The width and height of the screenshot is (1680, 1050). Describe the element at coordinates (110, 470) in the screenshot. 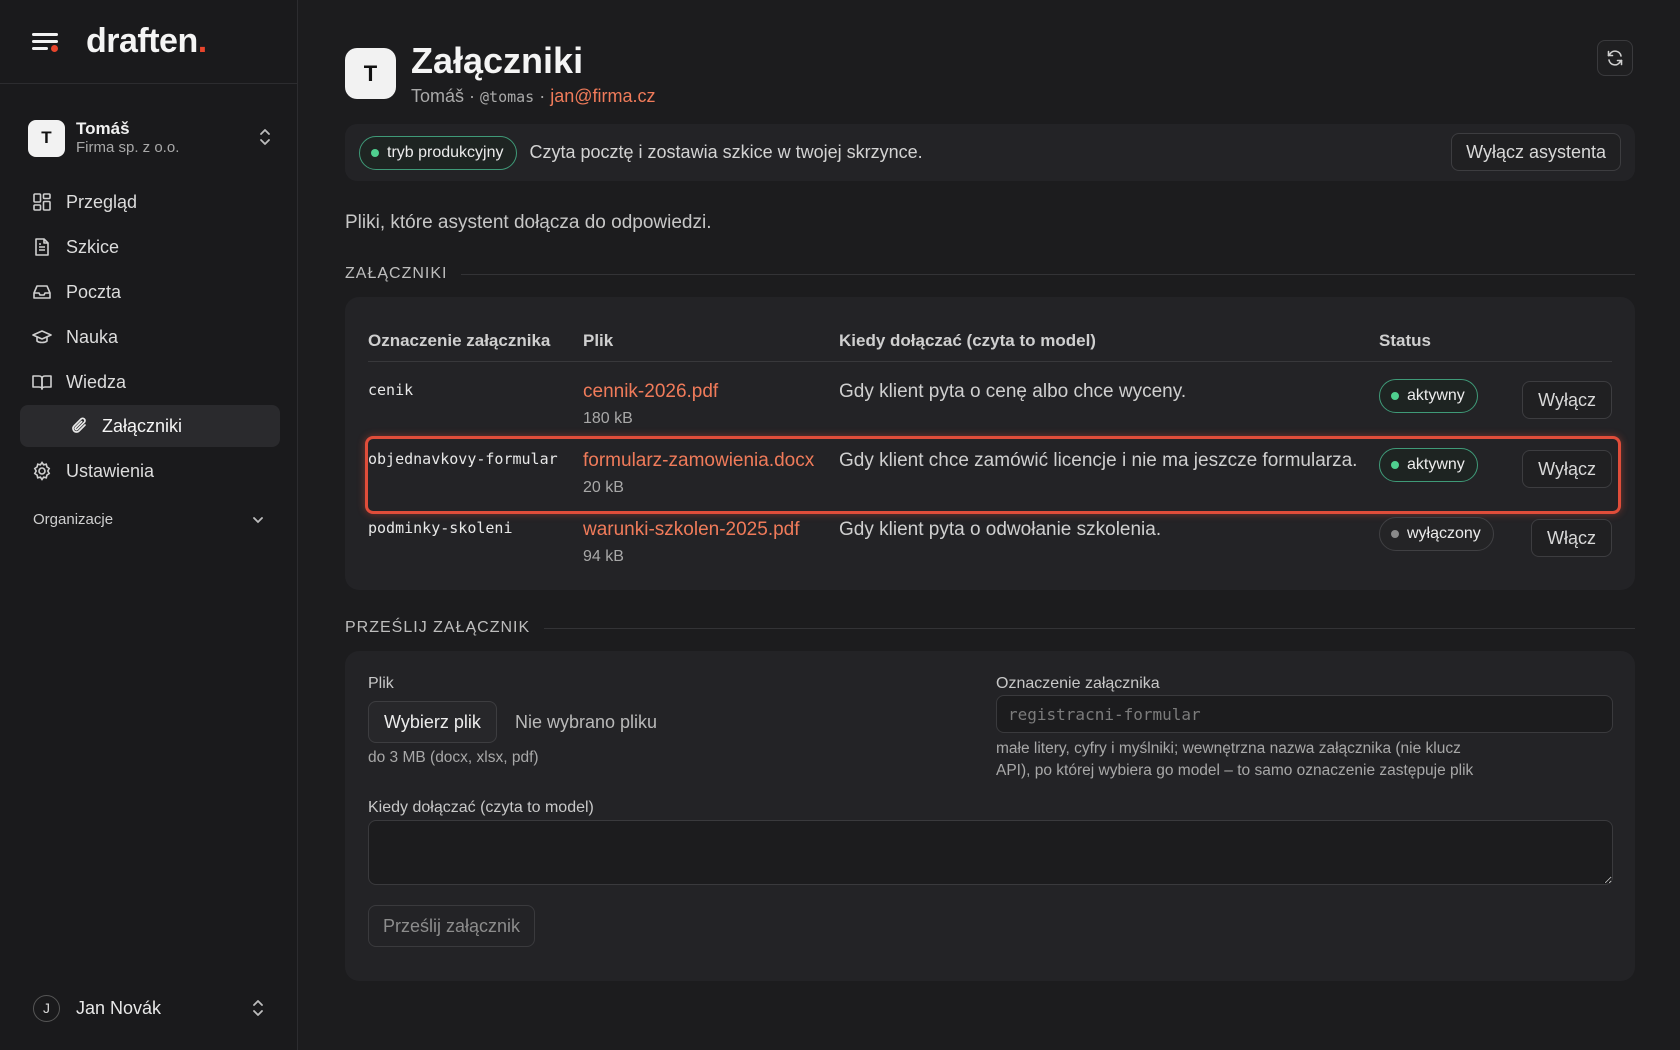

I see `sidebar-item-label: Ustawienia` at that location.